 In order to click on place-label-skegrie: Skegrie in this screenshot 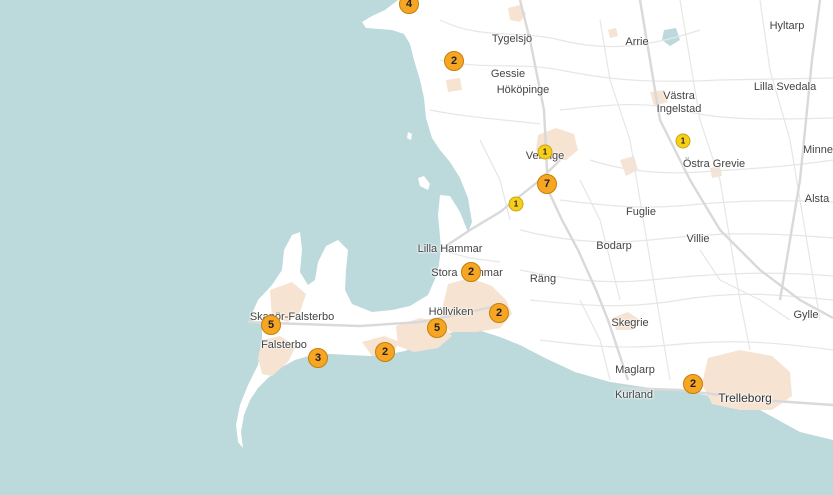, I will do `click(630, 323)`.